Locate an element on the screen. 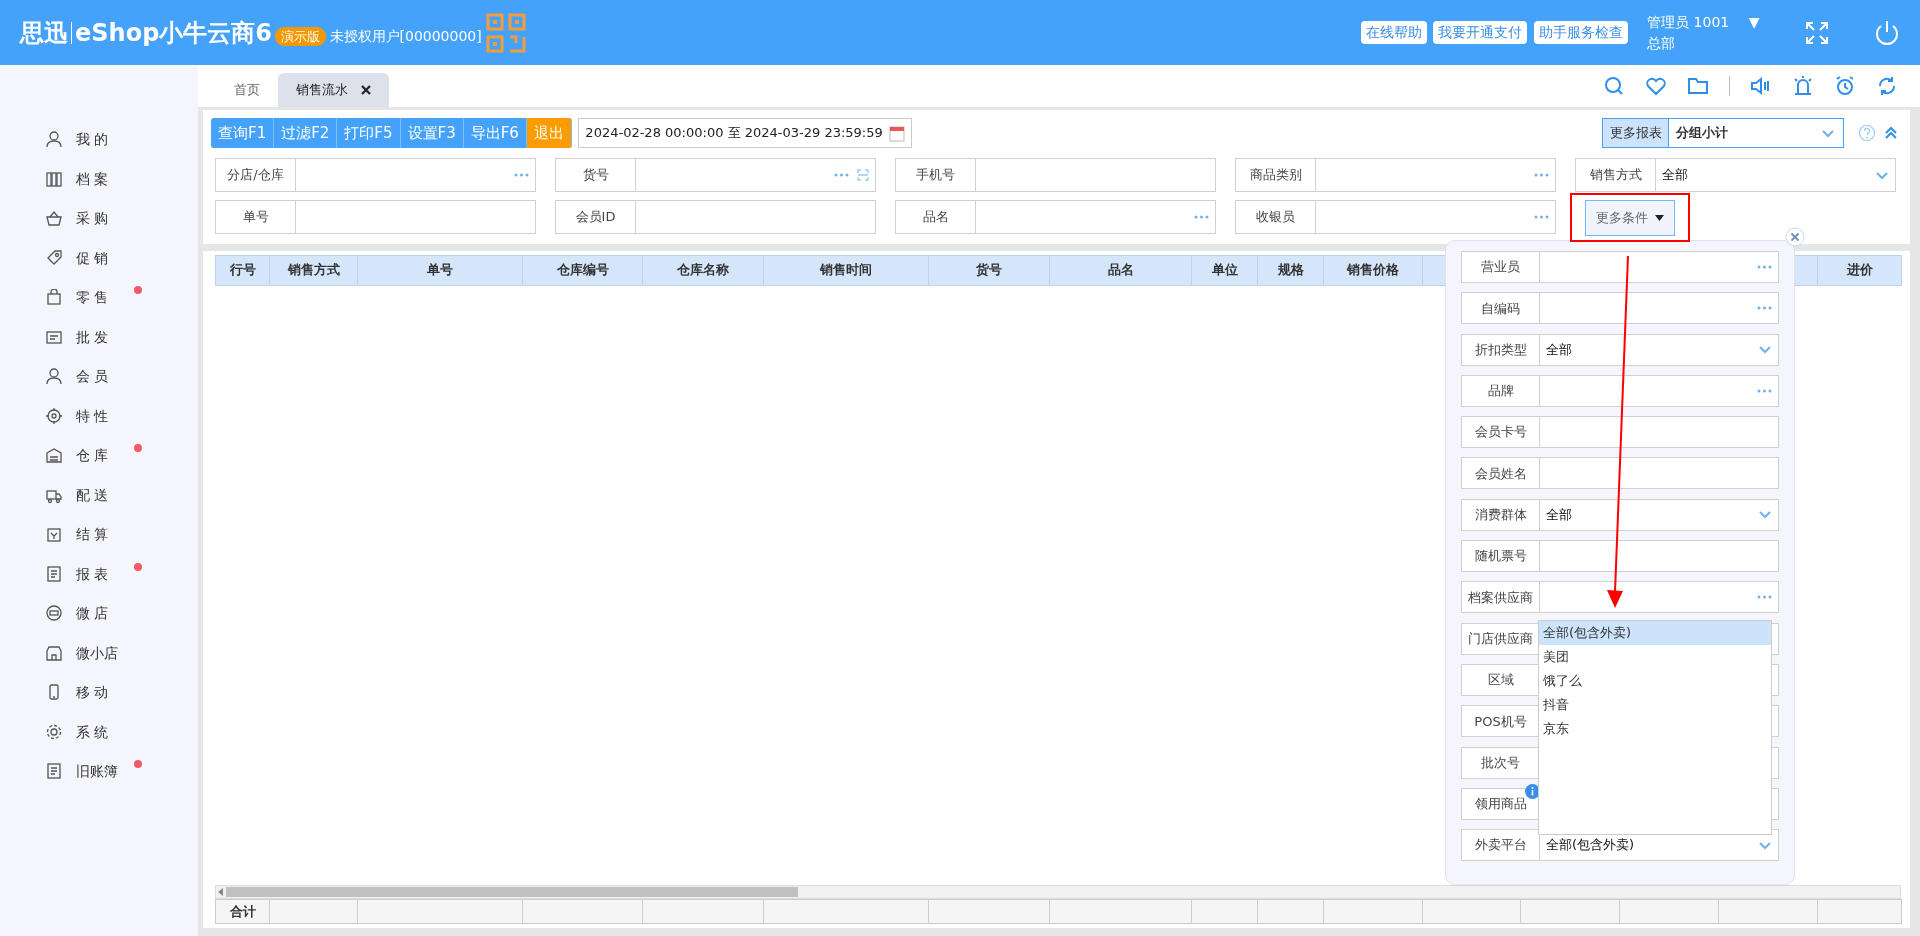  column-header: 仓库名称 is located at coordinates (703, 270).